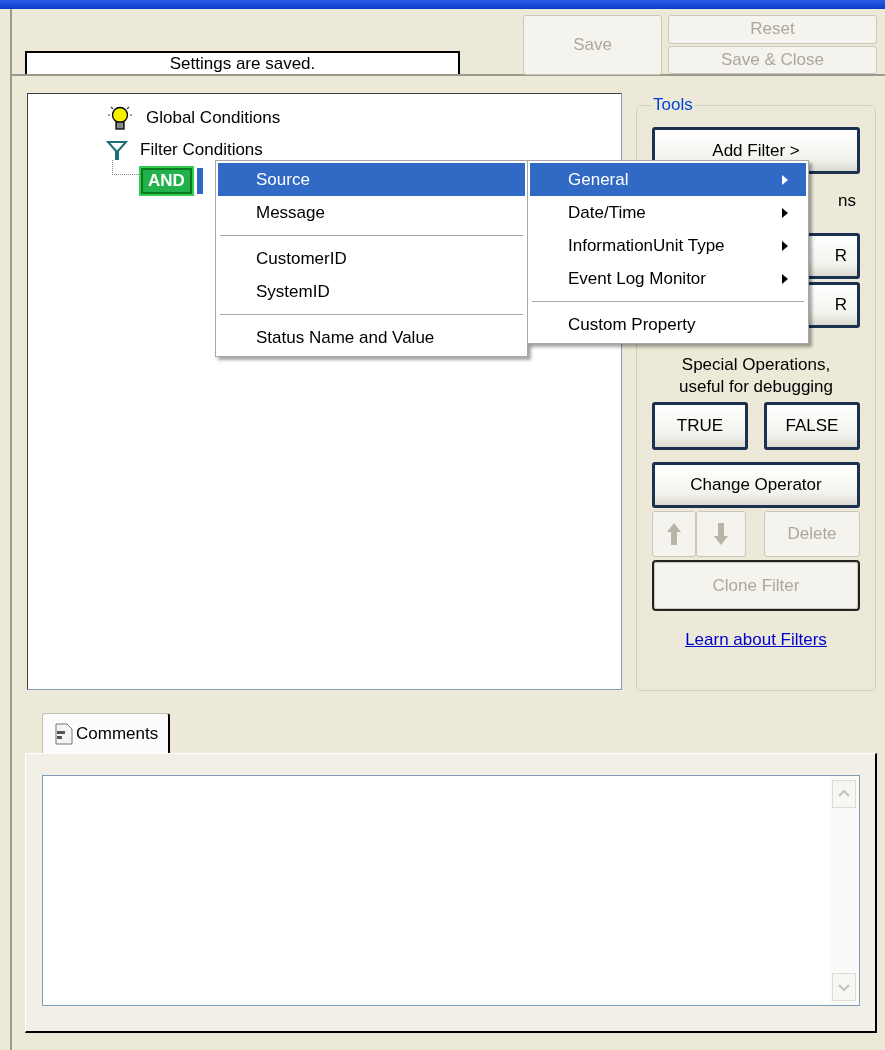 This screenshot has height=1050, width=885. I want to click on menu-item: Source, so click(371, 179).